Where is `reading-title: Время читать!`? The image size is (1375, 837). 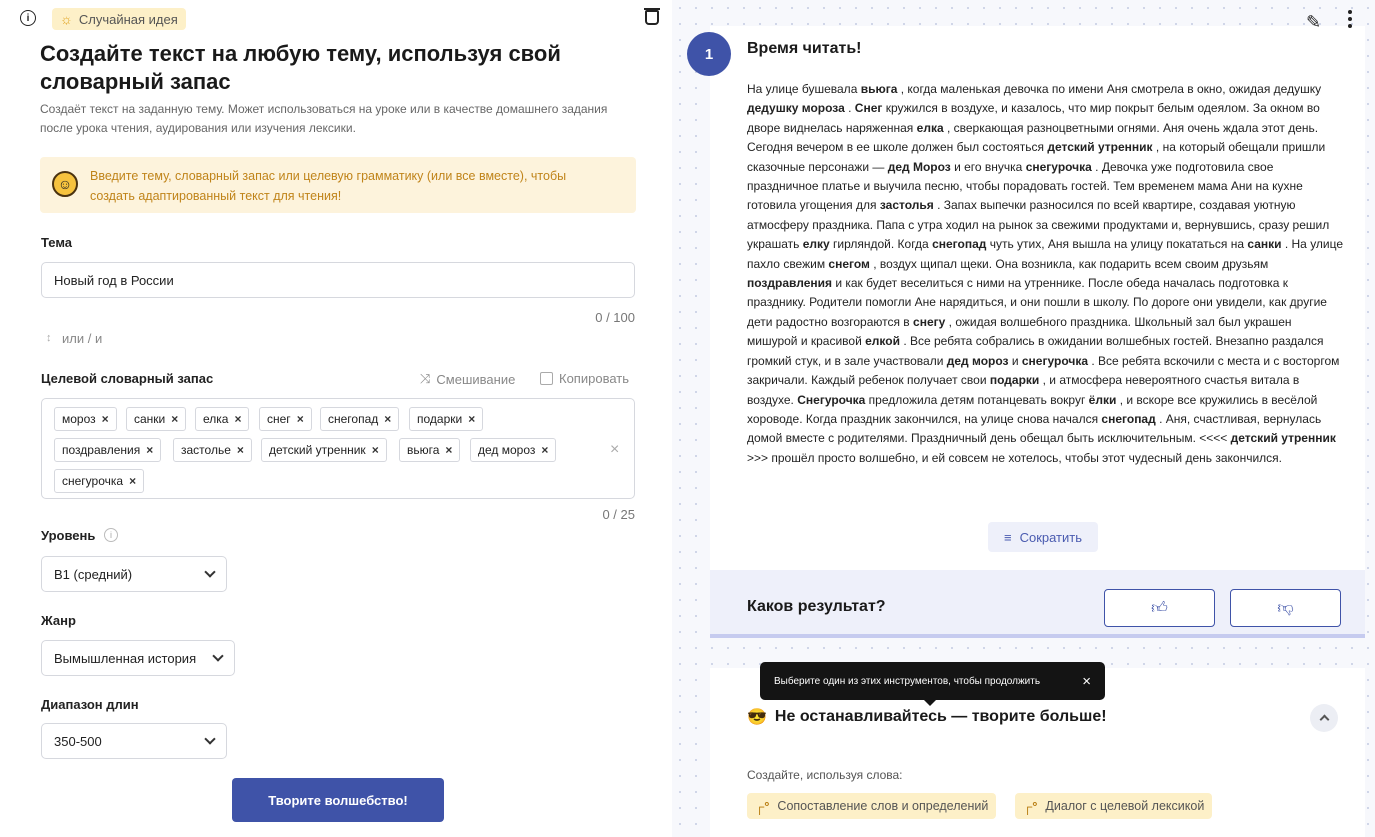 reading-title: Время читать! is located at coordinates (804, 48).